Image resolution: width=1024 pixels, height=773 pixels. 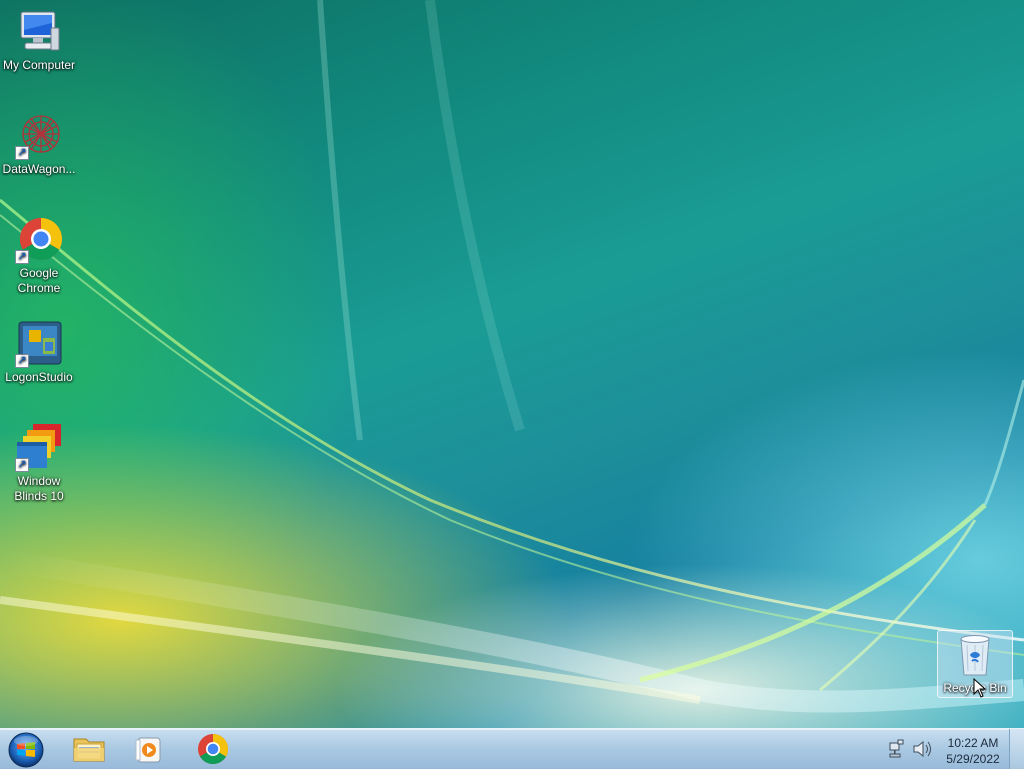 I want to click on show-desktop-button, so click(x=1016, y=749).